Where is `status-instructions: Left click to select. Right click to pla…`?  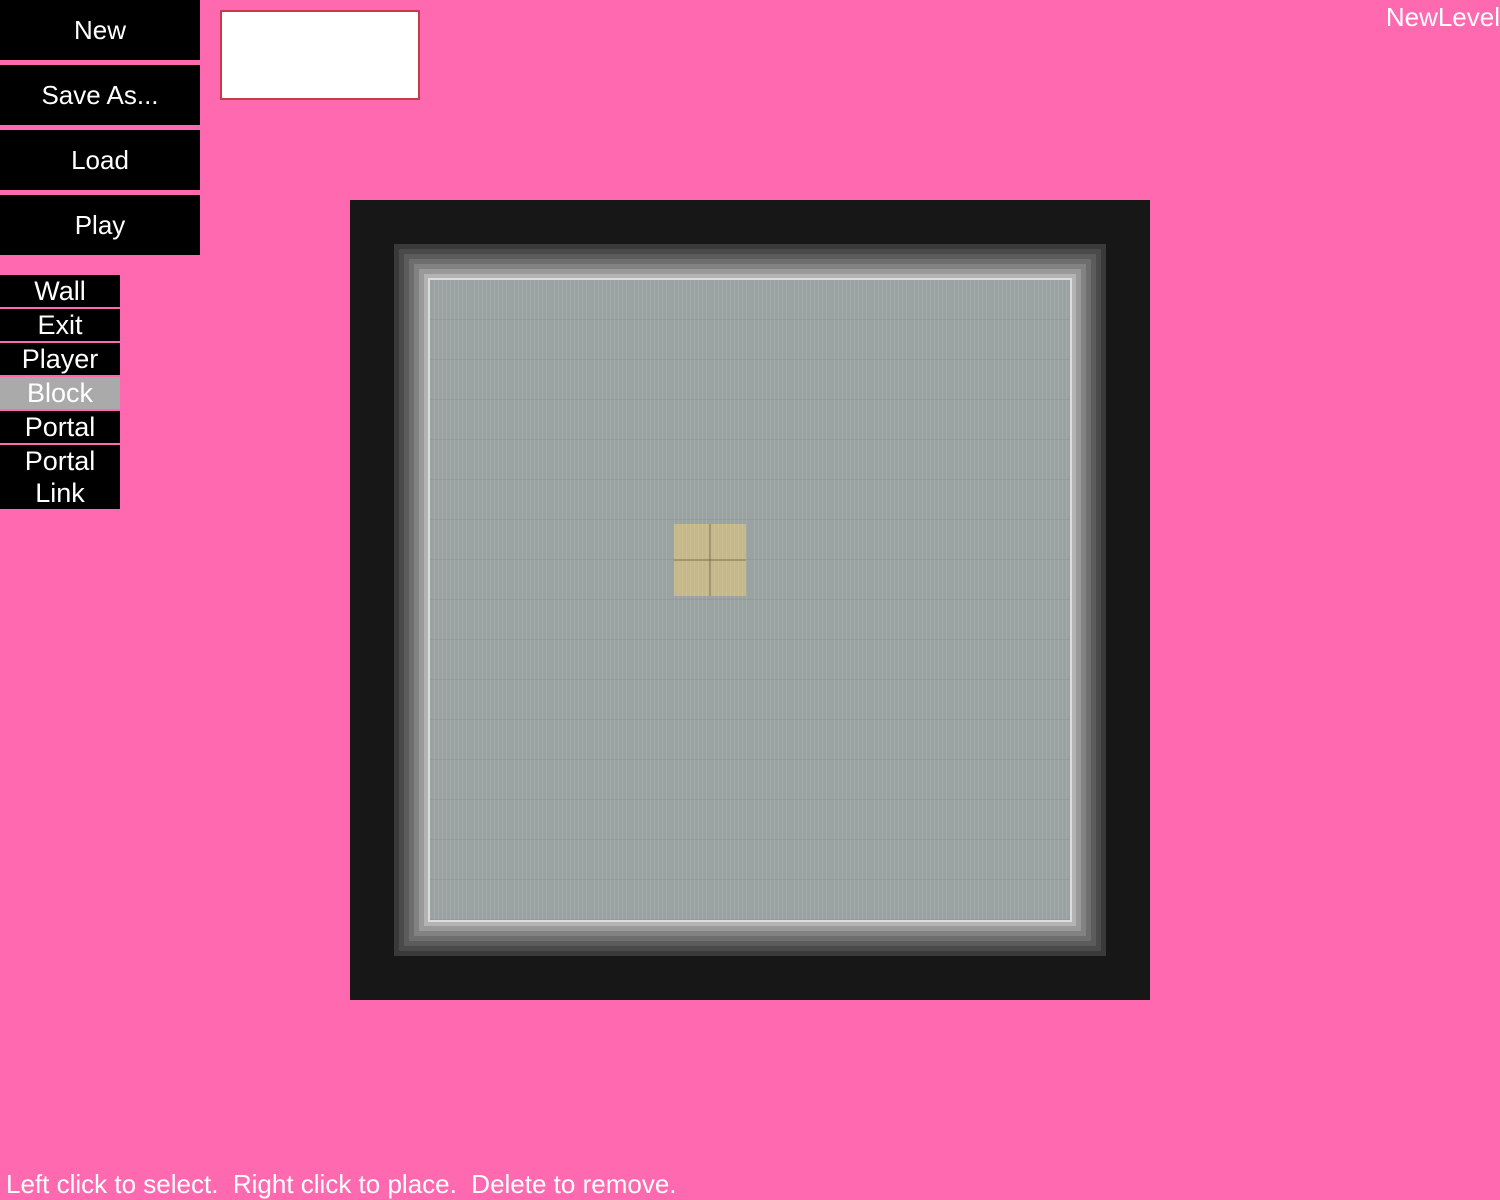
status-instructions: Left click to select. Right click to pla… is located at coordinates (341, 1184).